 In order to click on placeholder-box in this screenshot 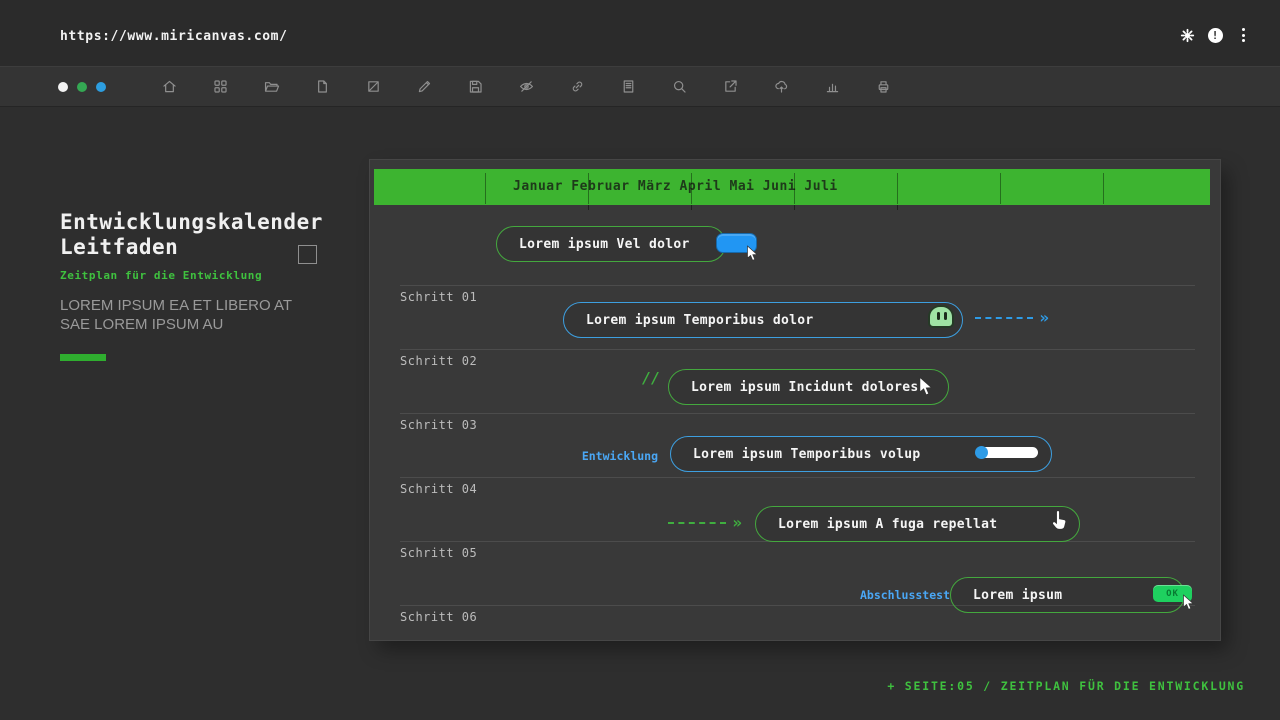, I will do `click(307, 254)`.